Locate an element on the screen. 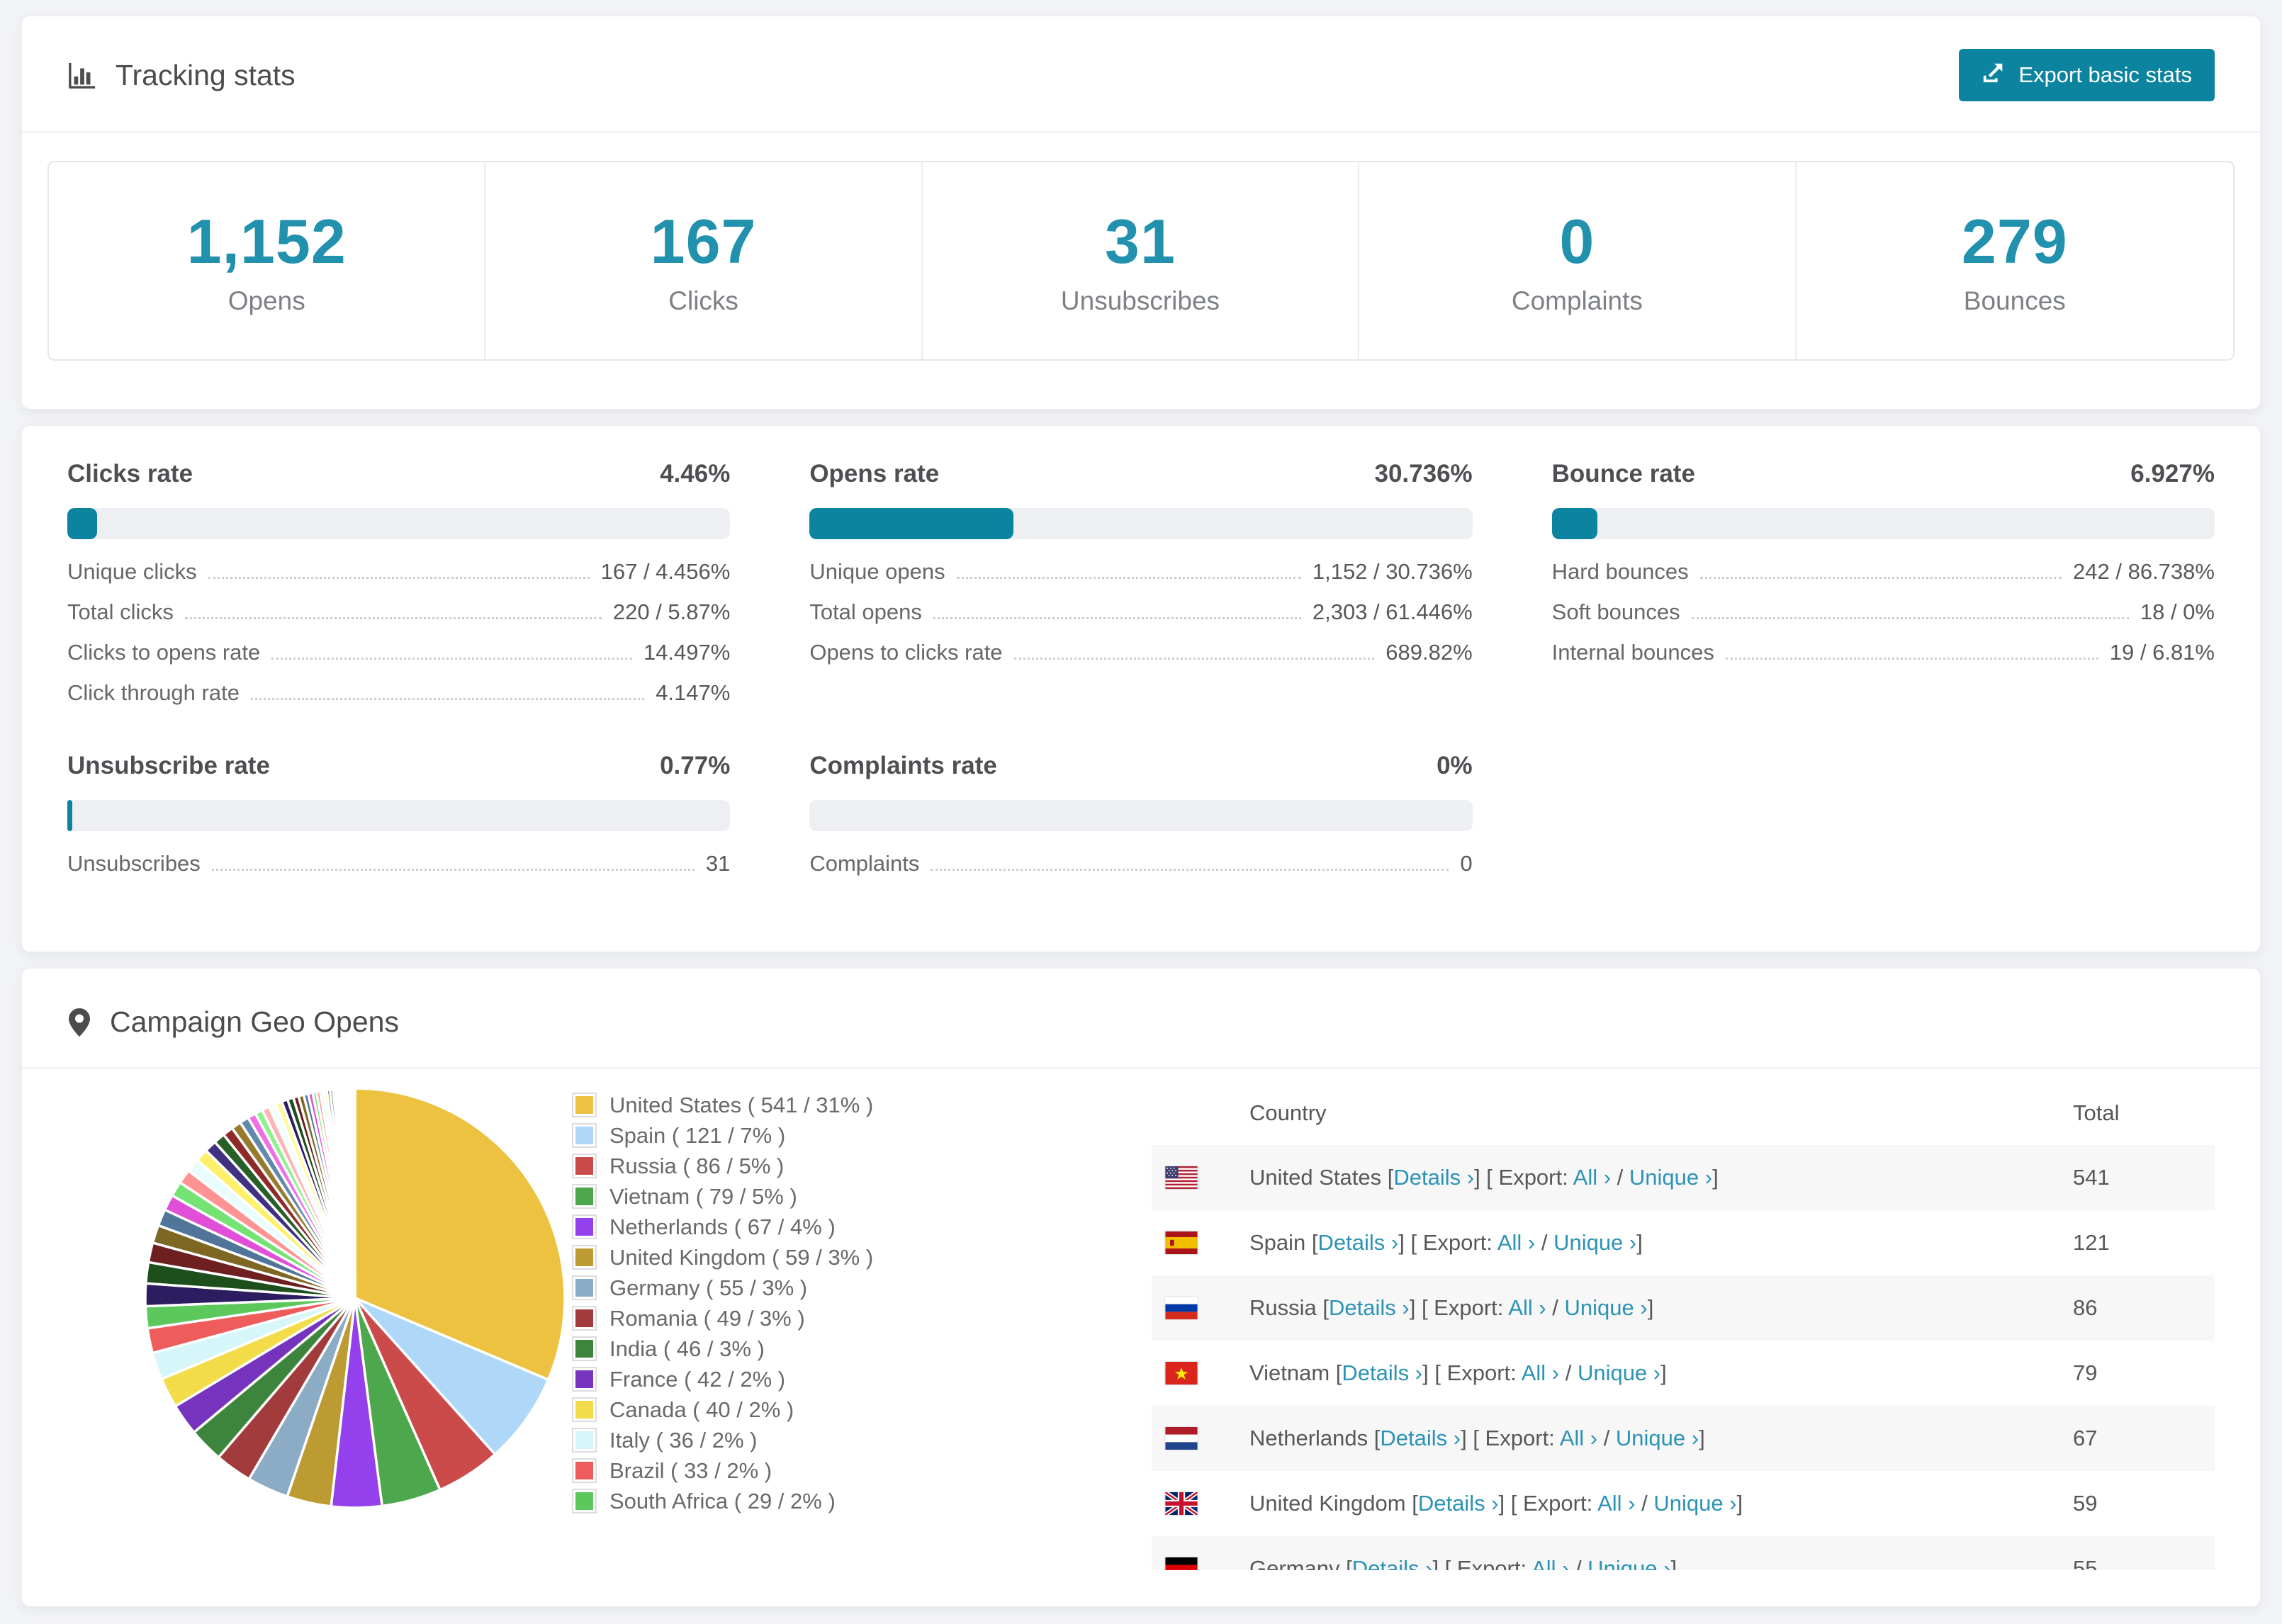 This screenshot has height=1624, width=2282. legend-label: Canada ( 40 / 2% ) is located at coordinates (701, 1410).